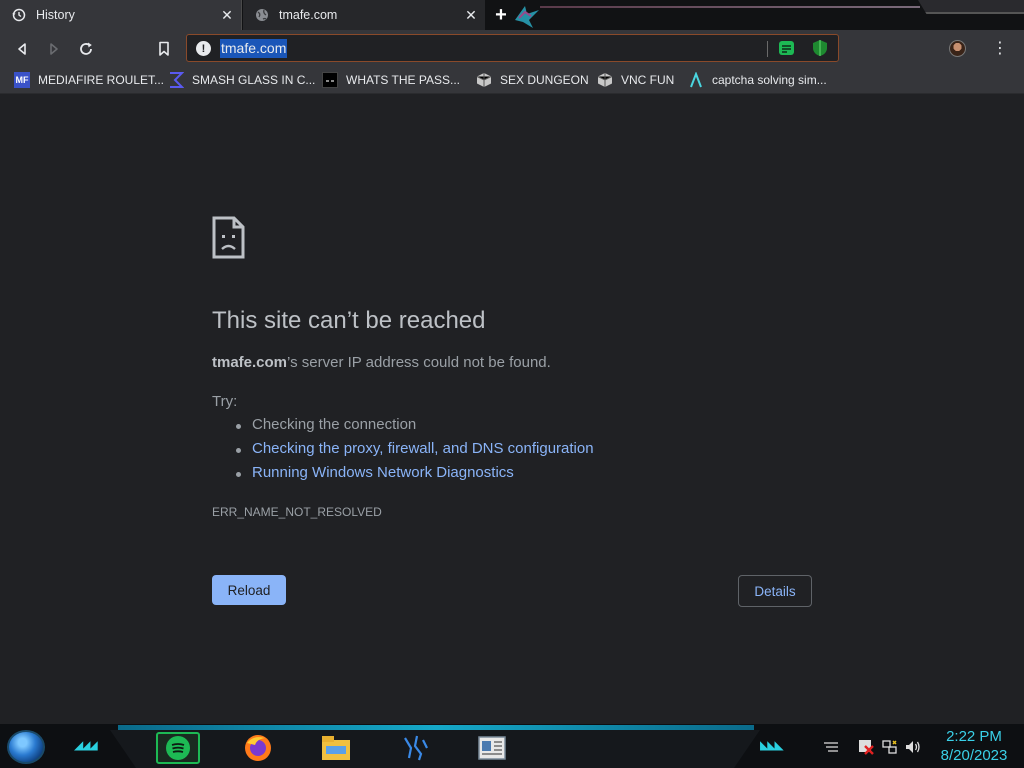  I want to click on divider, so click(767, 49).